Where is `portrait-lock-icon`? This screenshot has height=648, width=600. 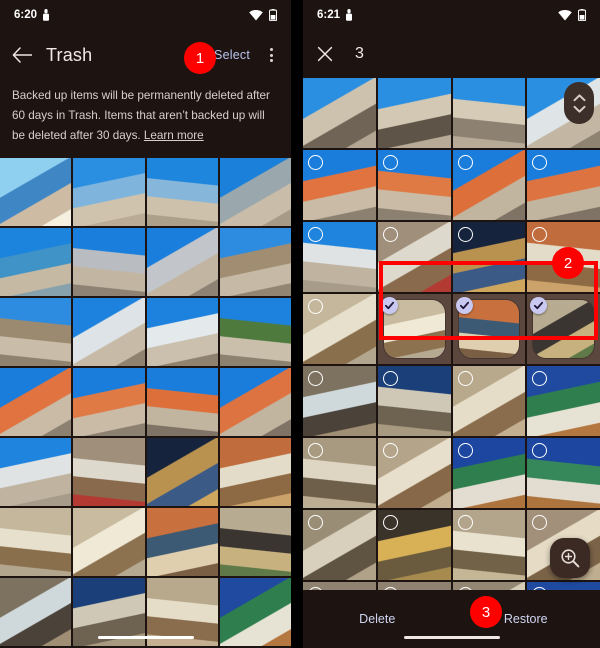
portrait-lock-icon is located at coordinates (349, 15).